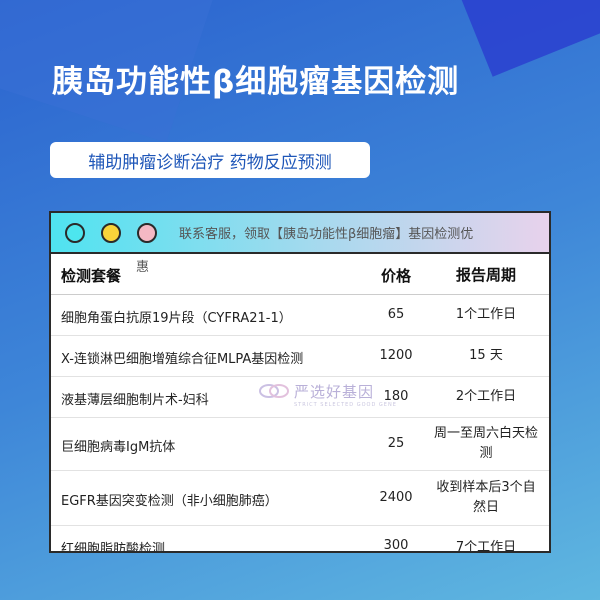 This screenshot has width=600, height=600. Describe the element at coordinates (396, 497) in the screenshot. I see `package-price: 2400` at that location.